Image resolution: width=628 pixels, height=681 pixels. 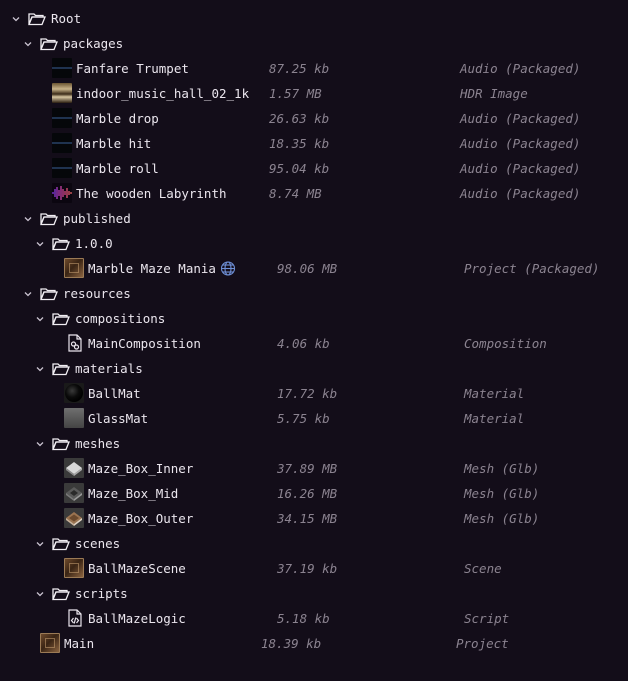 I want to click on tree-row-main: Main 18.39 kb Project, so click(x=314, y=643).